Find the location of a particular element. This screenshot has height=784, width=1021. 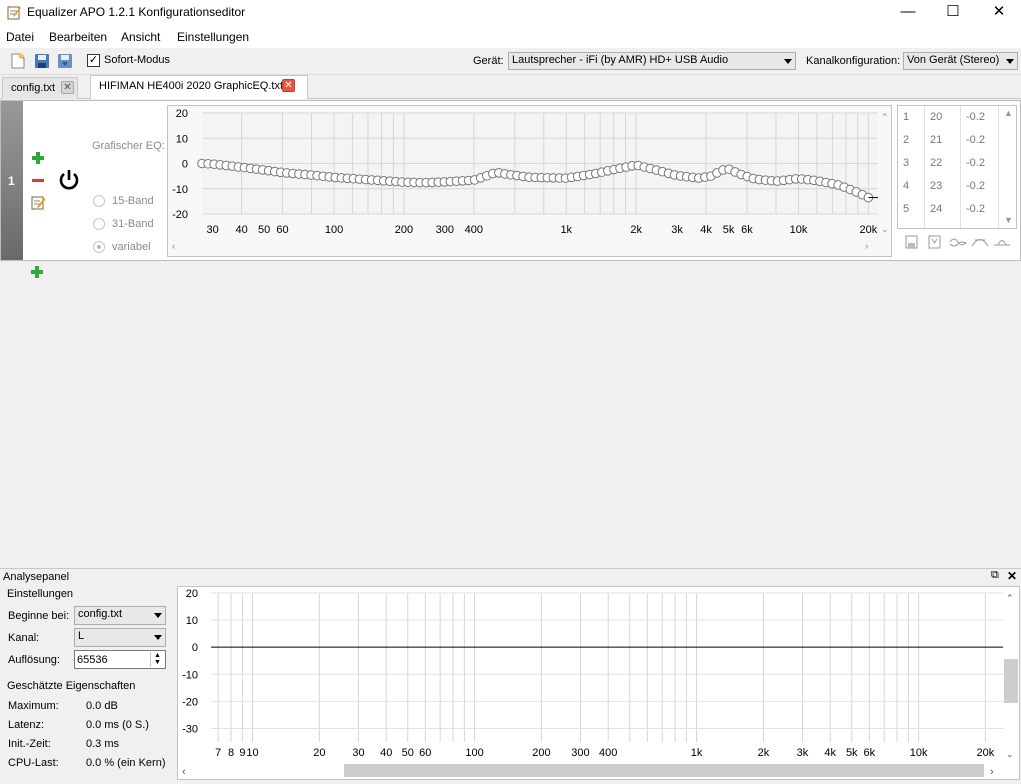

y-tick-label: 20 is located at coordinates (182, 114).